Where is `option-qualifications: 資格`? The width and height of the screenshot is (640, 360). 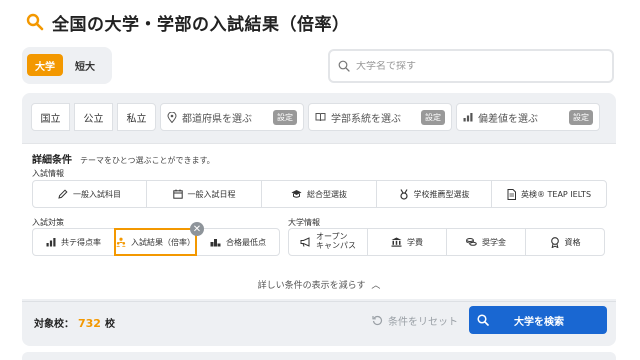
option-qualifications: 資格 is located at coordinates (565, 242).